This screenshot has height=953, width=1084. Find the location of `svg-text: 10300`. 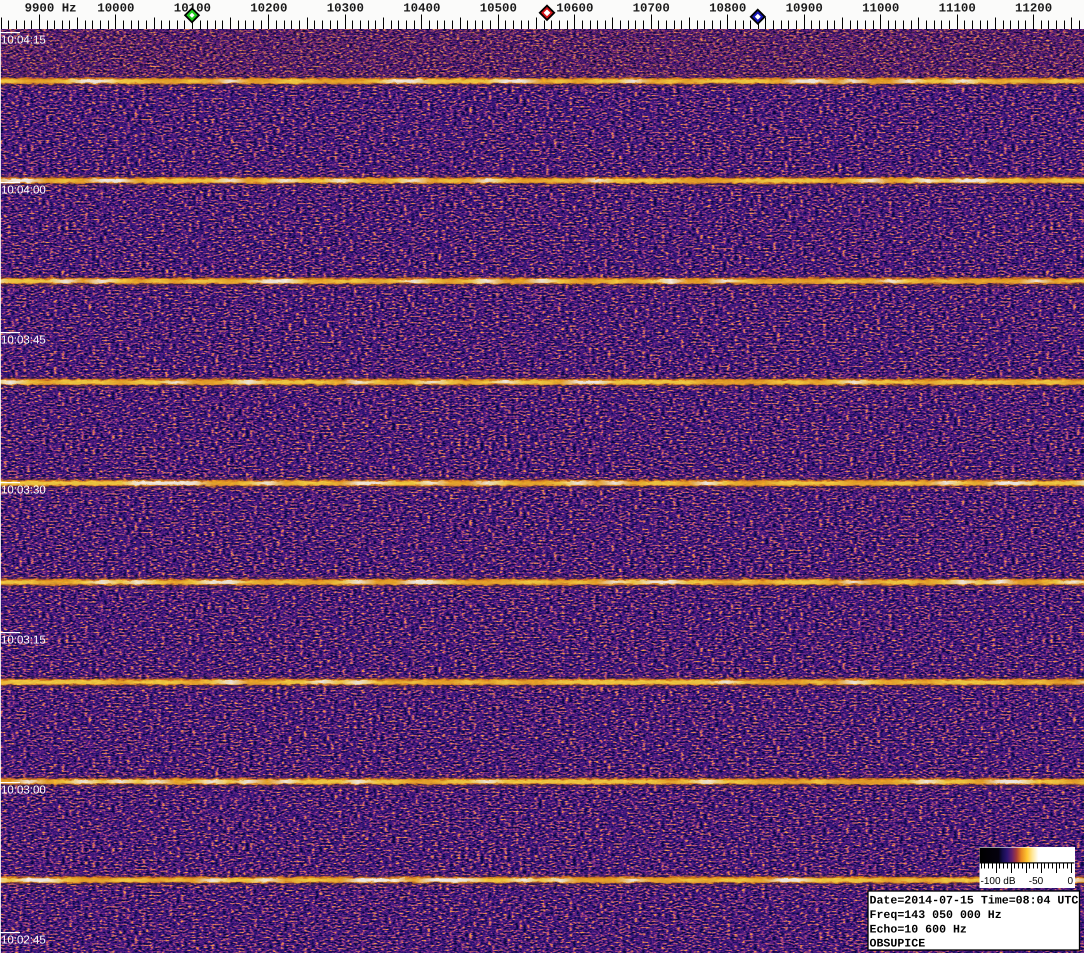

svg-text: 10300 is located at coordinates (345, 9).